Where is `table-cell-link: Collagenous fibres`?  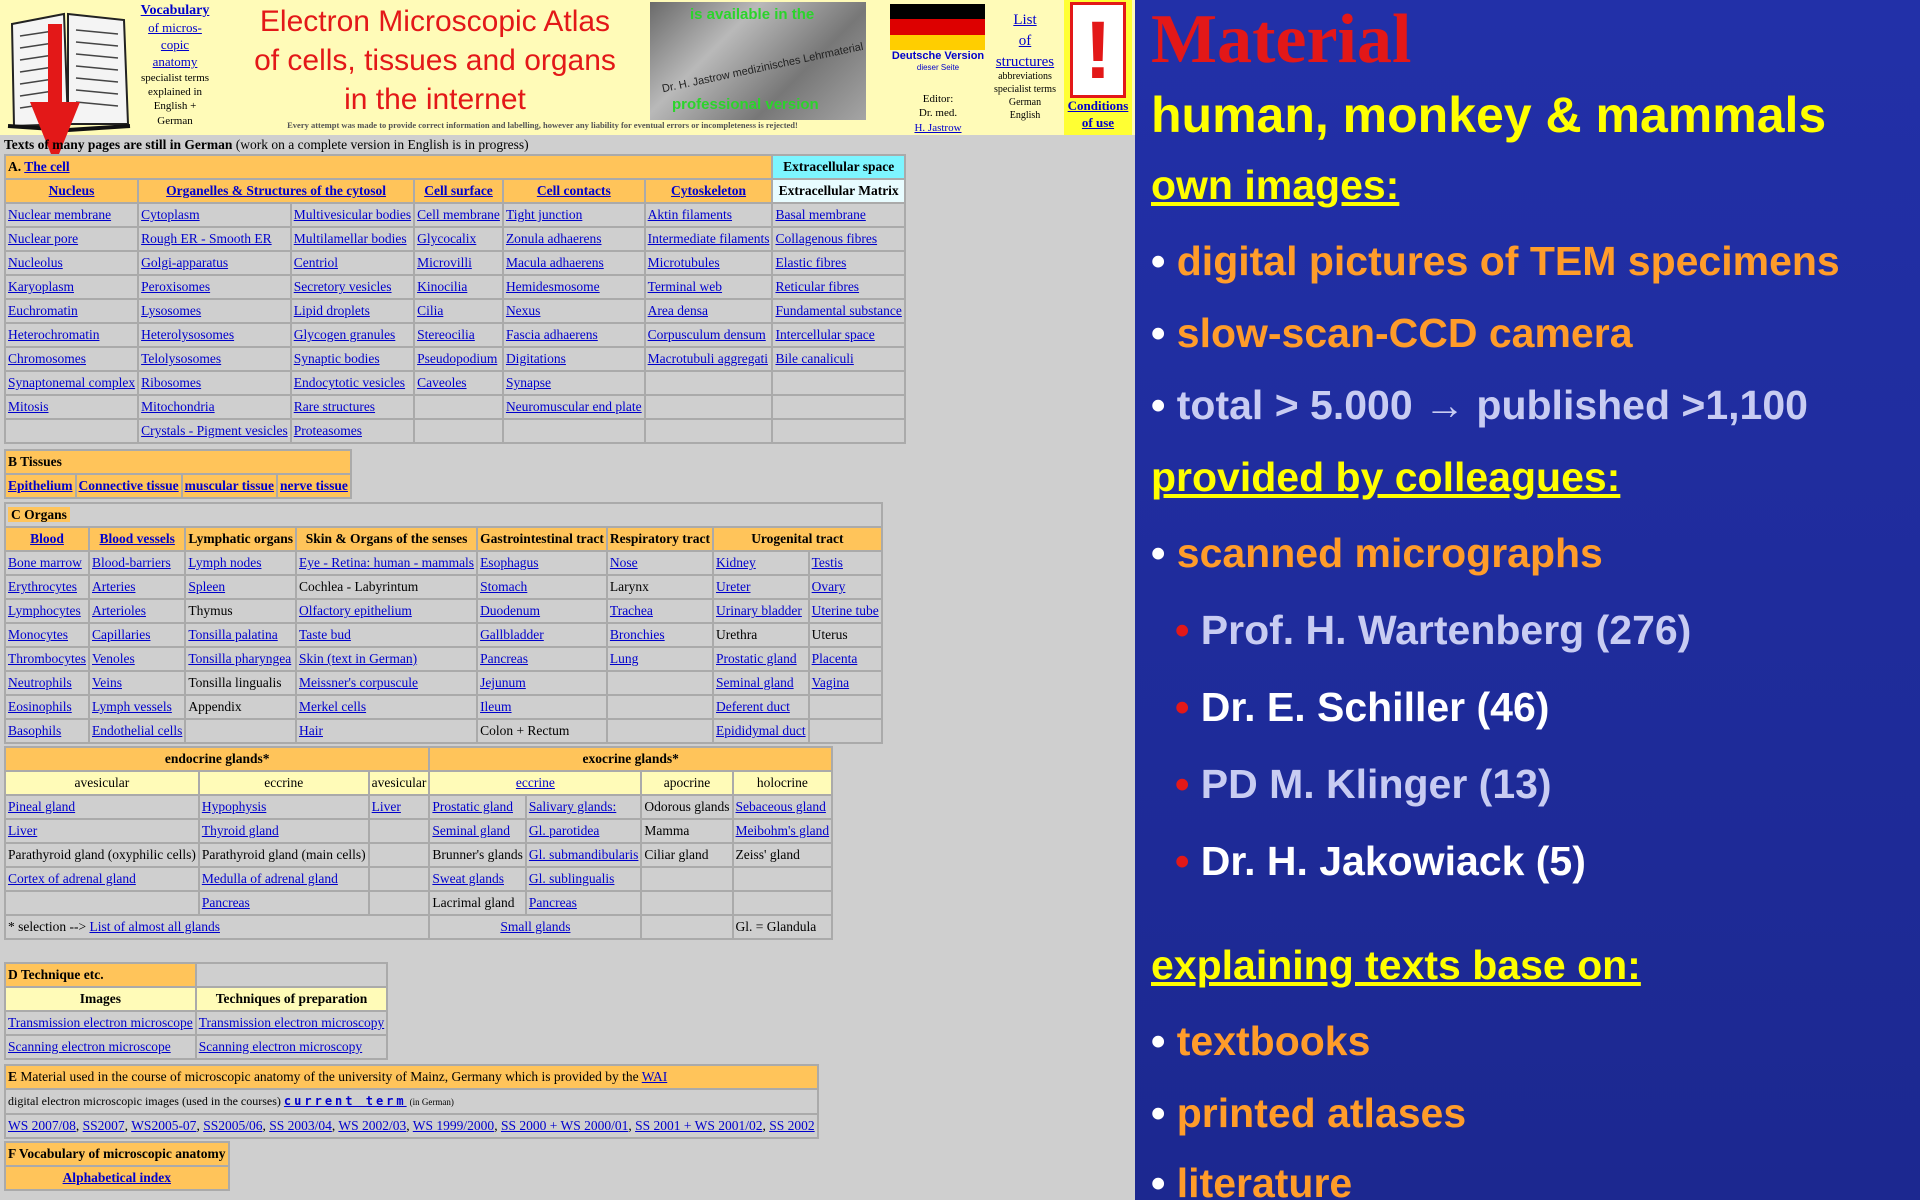 table-cell-link: Collagenous fibres is located at coordinates (826, 238).